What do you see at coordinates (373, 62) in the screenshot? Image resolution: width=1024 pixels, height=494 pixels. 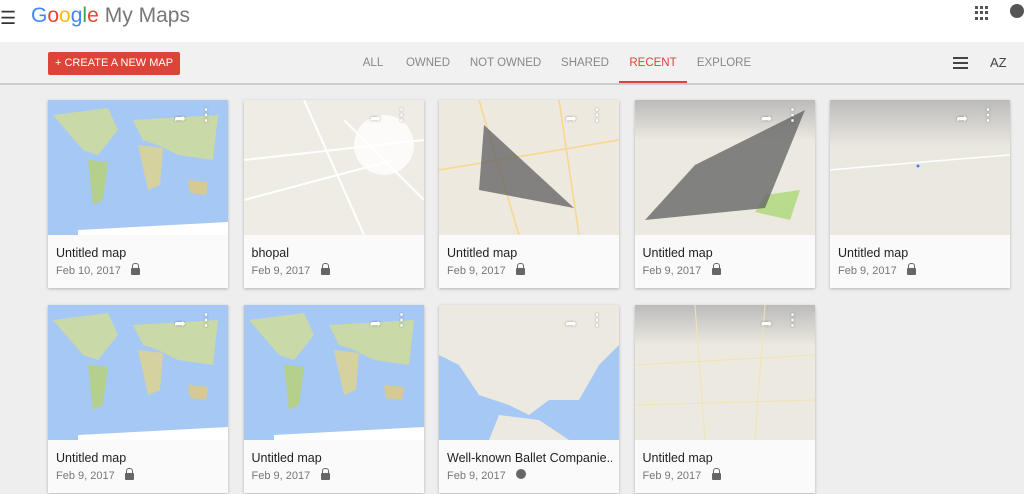 I see `tab-all: ALL` at bounding box center [373, 62].